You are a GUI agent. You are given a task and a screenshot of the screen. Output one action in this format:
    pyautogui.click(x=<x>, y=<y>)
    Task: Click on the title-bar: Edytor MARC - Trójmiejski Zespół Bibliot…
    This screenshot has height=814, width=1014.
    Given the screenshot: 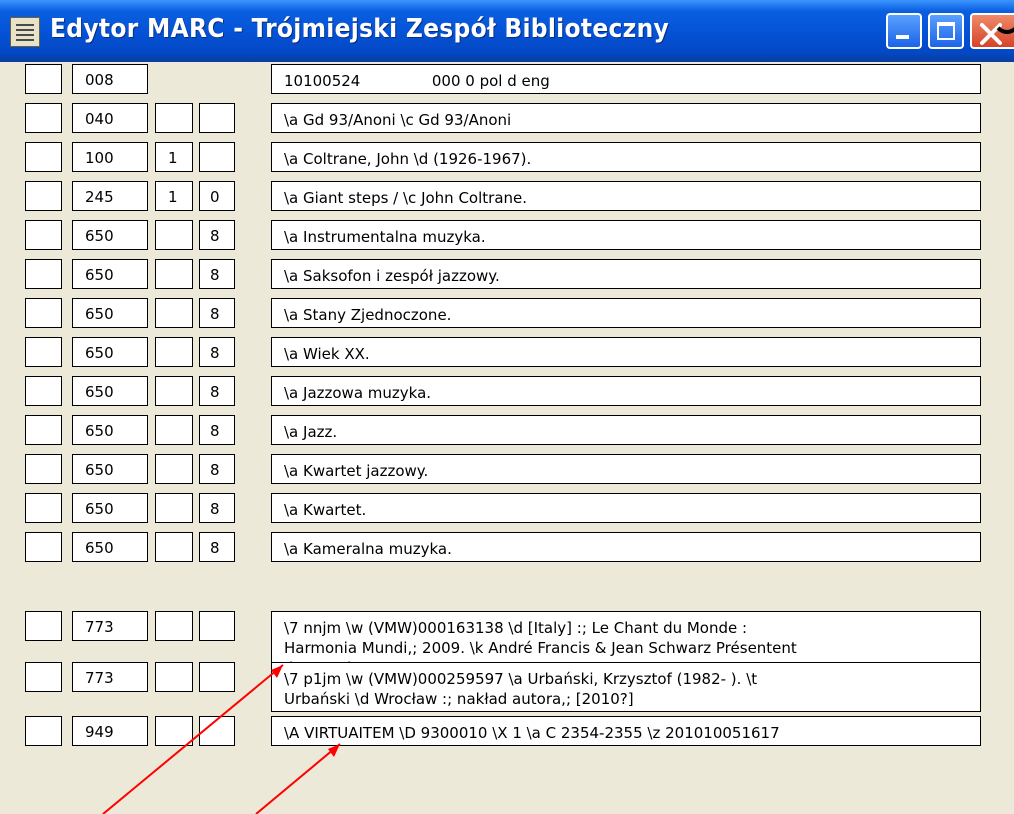 What is the action you would take?
    pyautogui.click(x=507, y=31)
    